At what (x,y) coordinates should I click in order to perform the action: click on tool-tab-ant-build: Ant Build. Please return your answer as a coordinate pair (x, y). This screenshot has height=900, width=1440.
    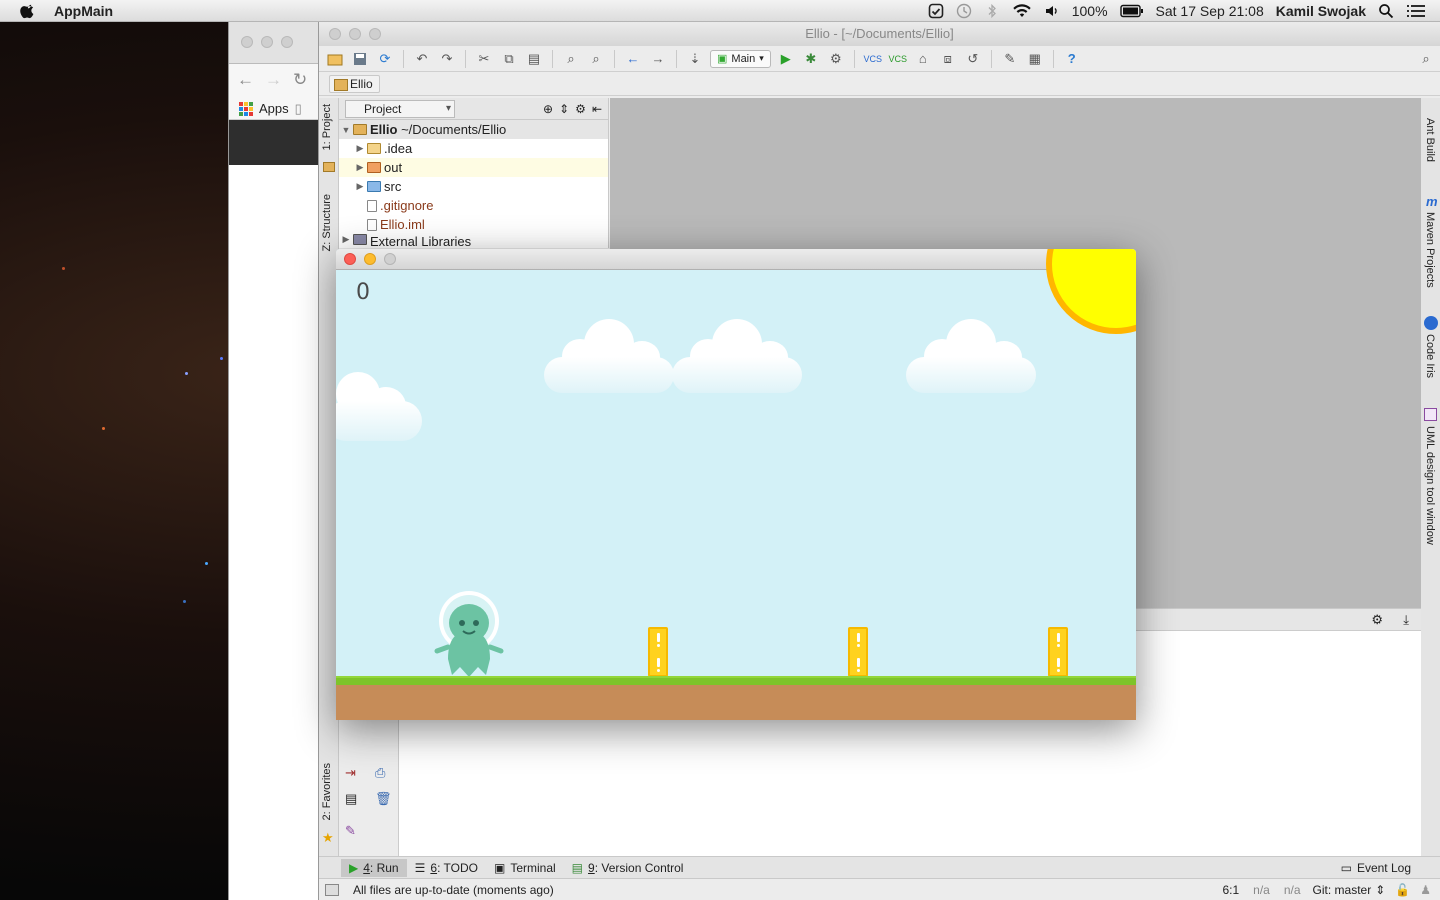
    Looking at the image, I should click on (1430, 140).